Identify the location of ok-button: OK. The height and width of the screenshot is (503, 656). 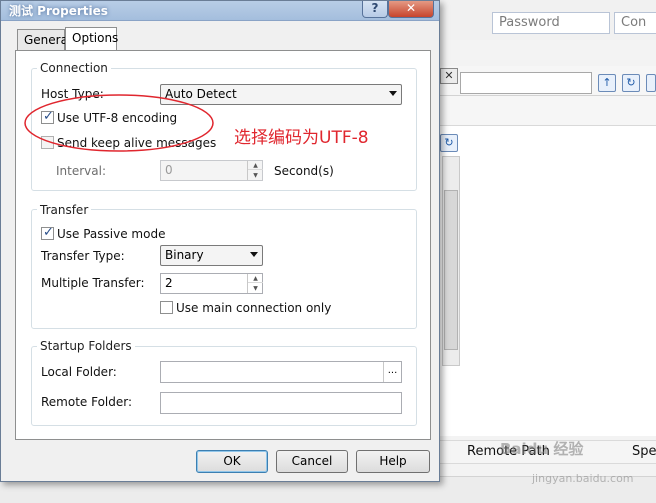
(232, 461).